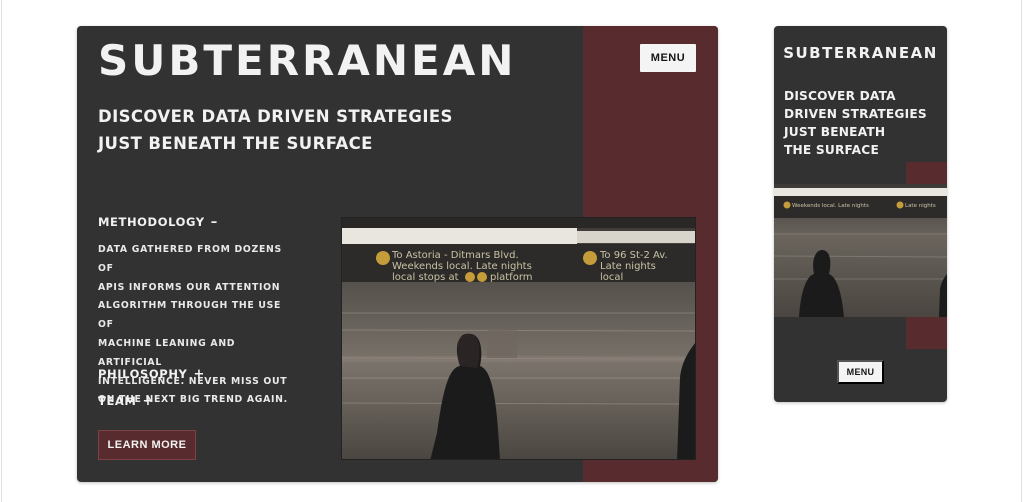 This screenshot has width=1024, height=502. I want to click on tagline-line: DISCOVER DATA, so click(840, 96).